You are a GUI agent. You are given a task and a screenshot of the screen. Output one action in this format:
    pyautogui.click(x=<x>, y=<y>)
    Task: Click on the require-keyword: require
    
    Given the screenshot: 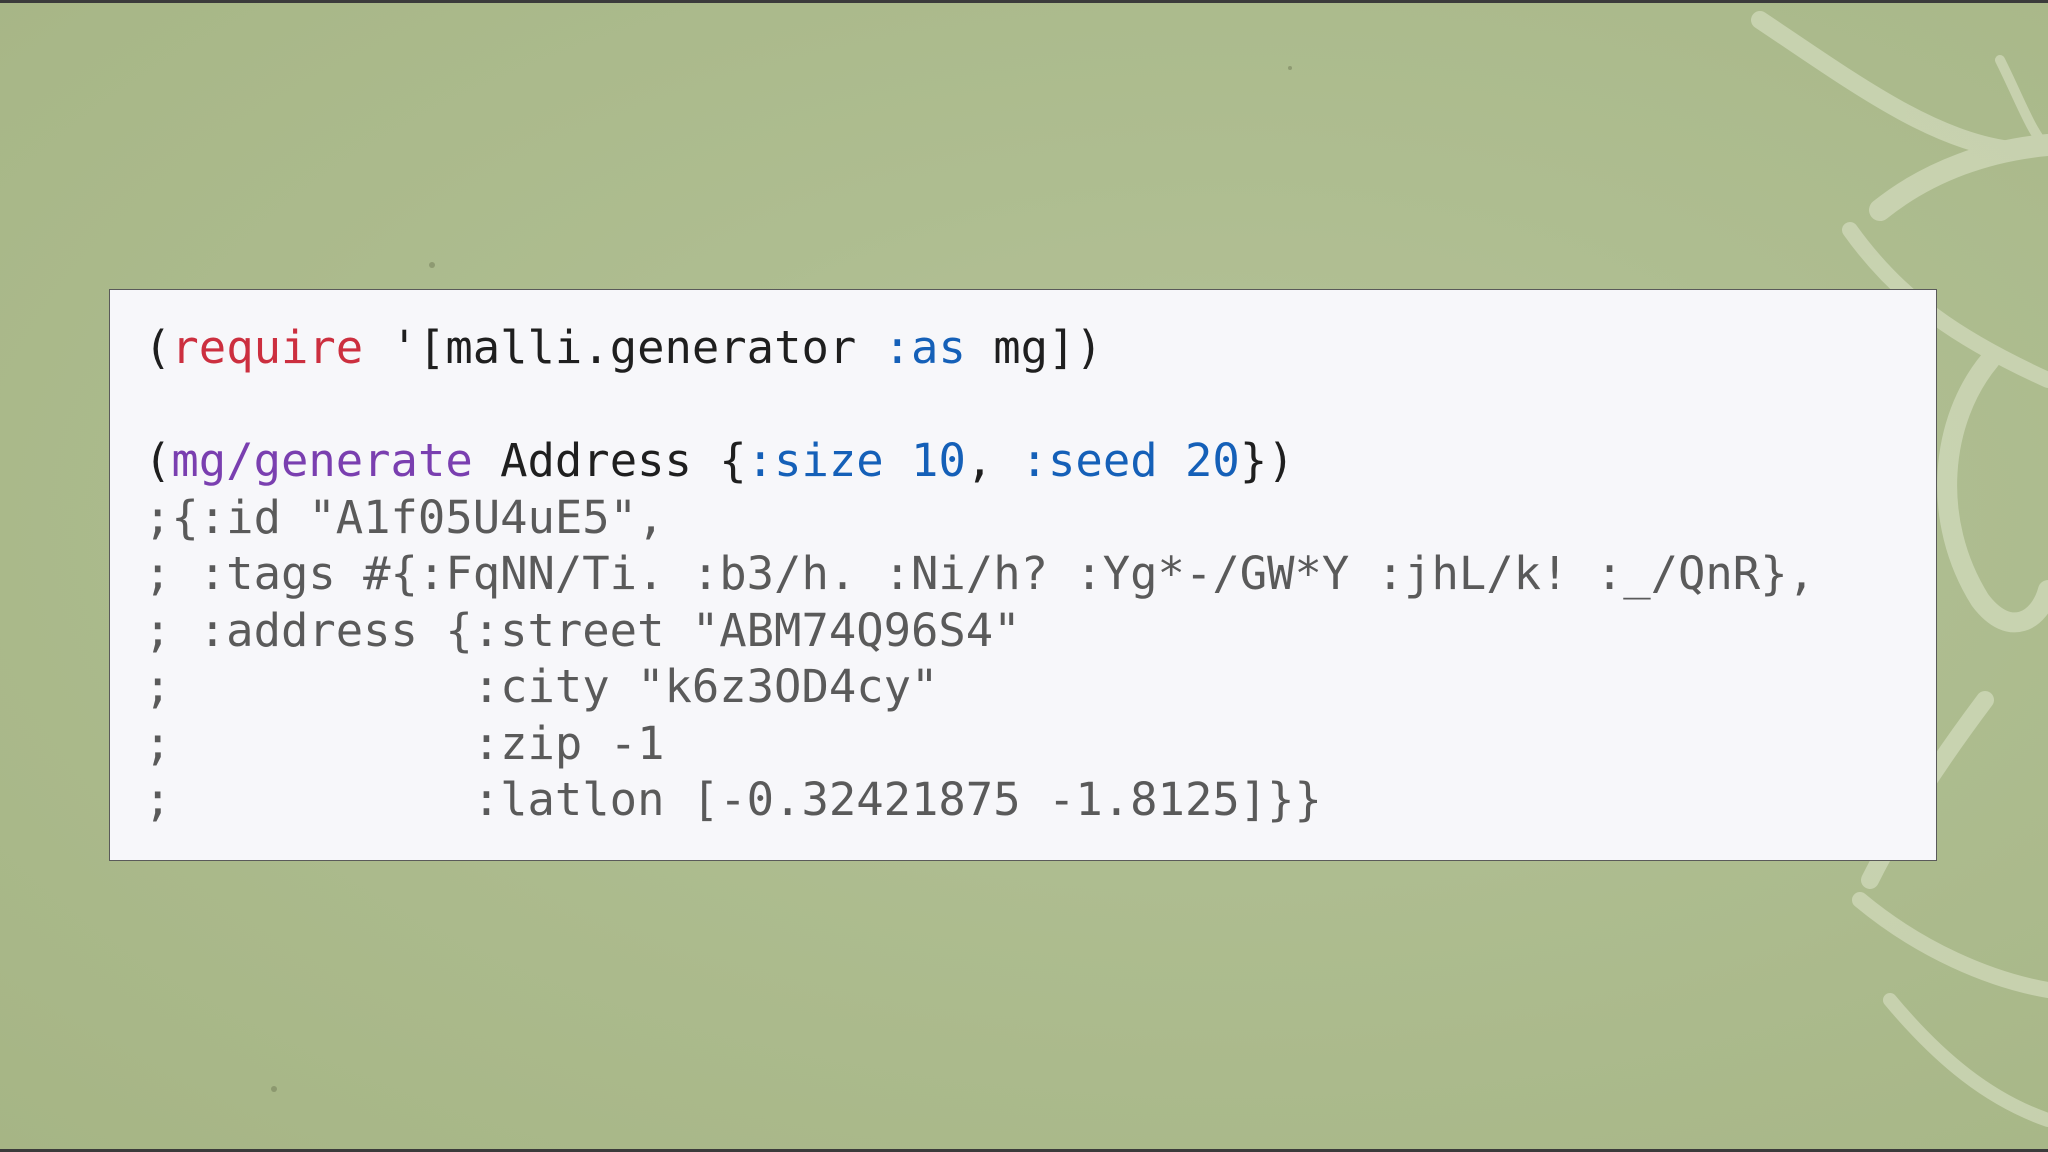 What is the action you would take?
    pyautogui.click(x=267, y=347)
    